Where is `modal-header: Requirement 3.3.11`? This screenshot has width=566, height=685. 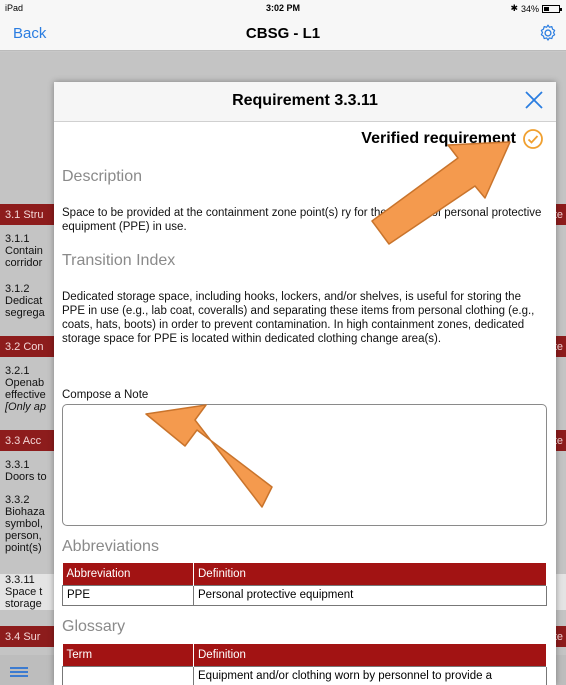 modal-header: Requirement 3.3.11 is located at coordinates (305, 102).